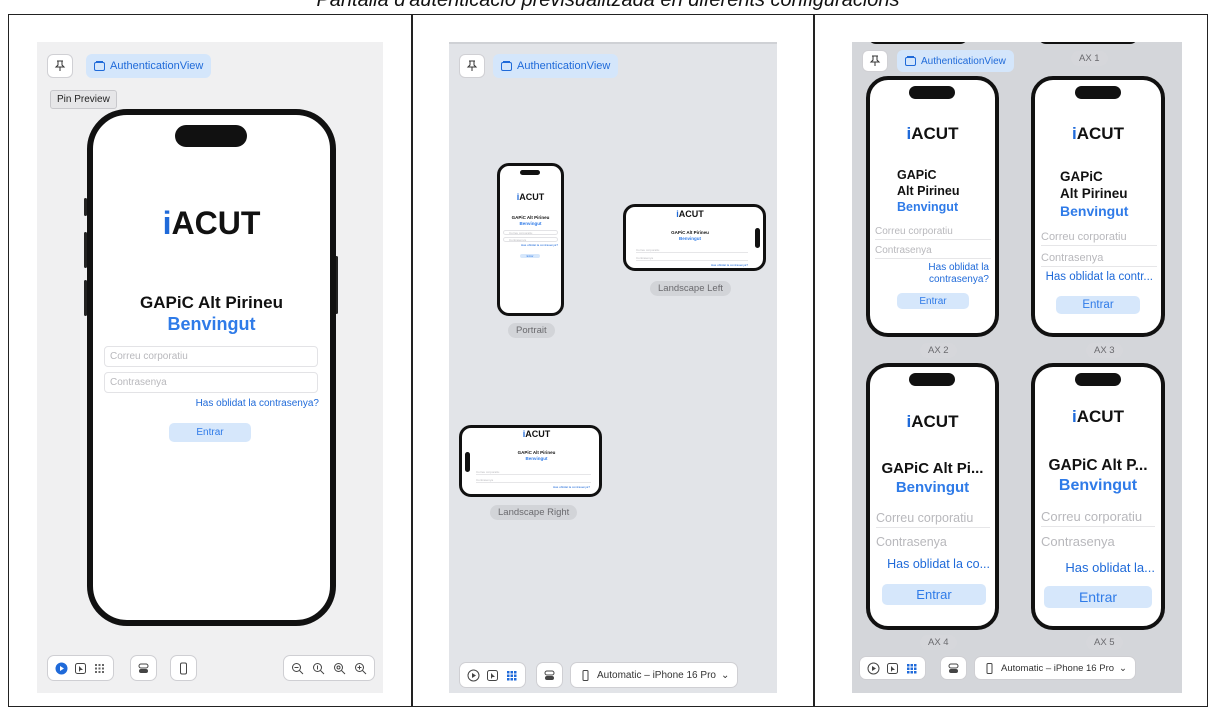  Describe the element at coordinates (297, 668) in the screenshot. I see `zoom-out-icon` at that location.